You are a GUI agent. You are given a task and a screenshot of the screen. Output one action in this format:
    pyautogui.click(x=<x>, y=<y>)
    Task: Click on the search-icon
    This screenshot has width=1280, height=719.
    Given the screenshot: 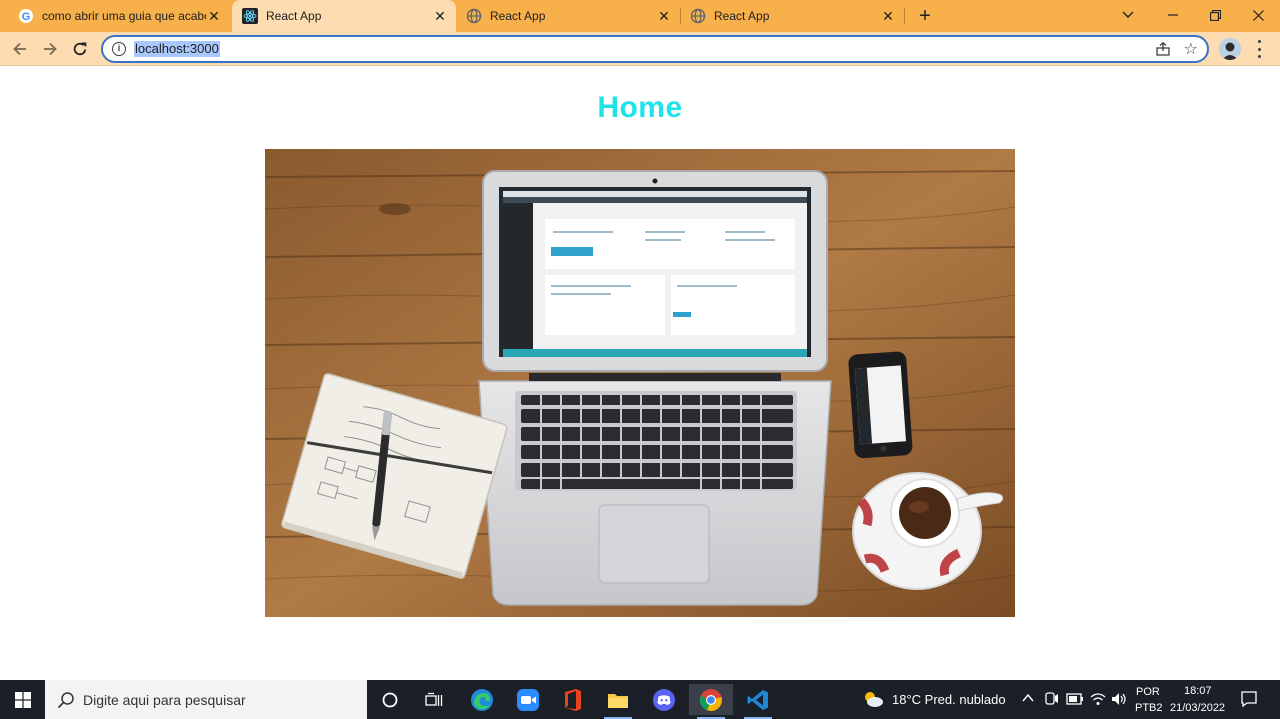 What is the action you would take?
    pyautogui.click(x=65, y=699)
    